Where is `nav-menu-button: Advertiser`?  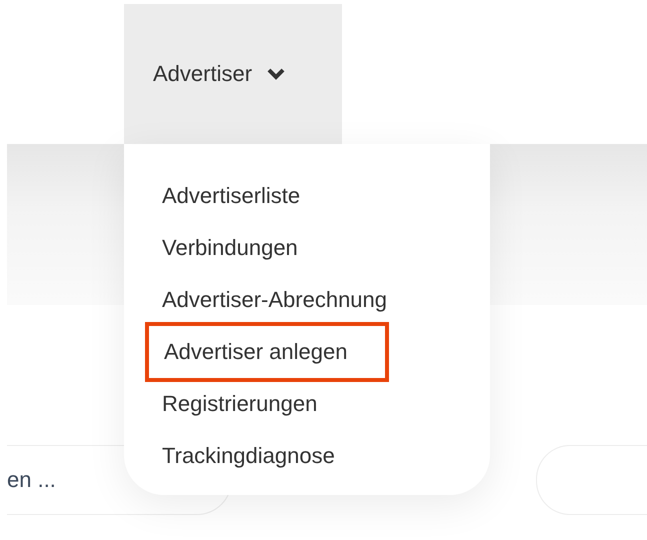 nav-menu-button: Advertiser is located at coordinates (233, 74).